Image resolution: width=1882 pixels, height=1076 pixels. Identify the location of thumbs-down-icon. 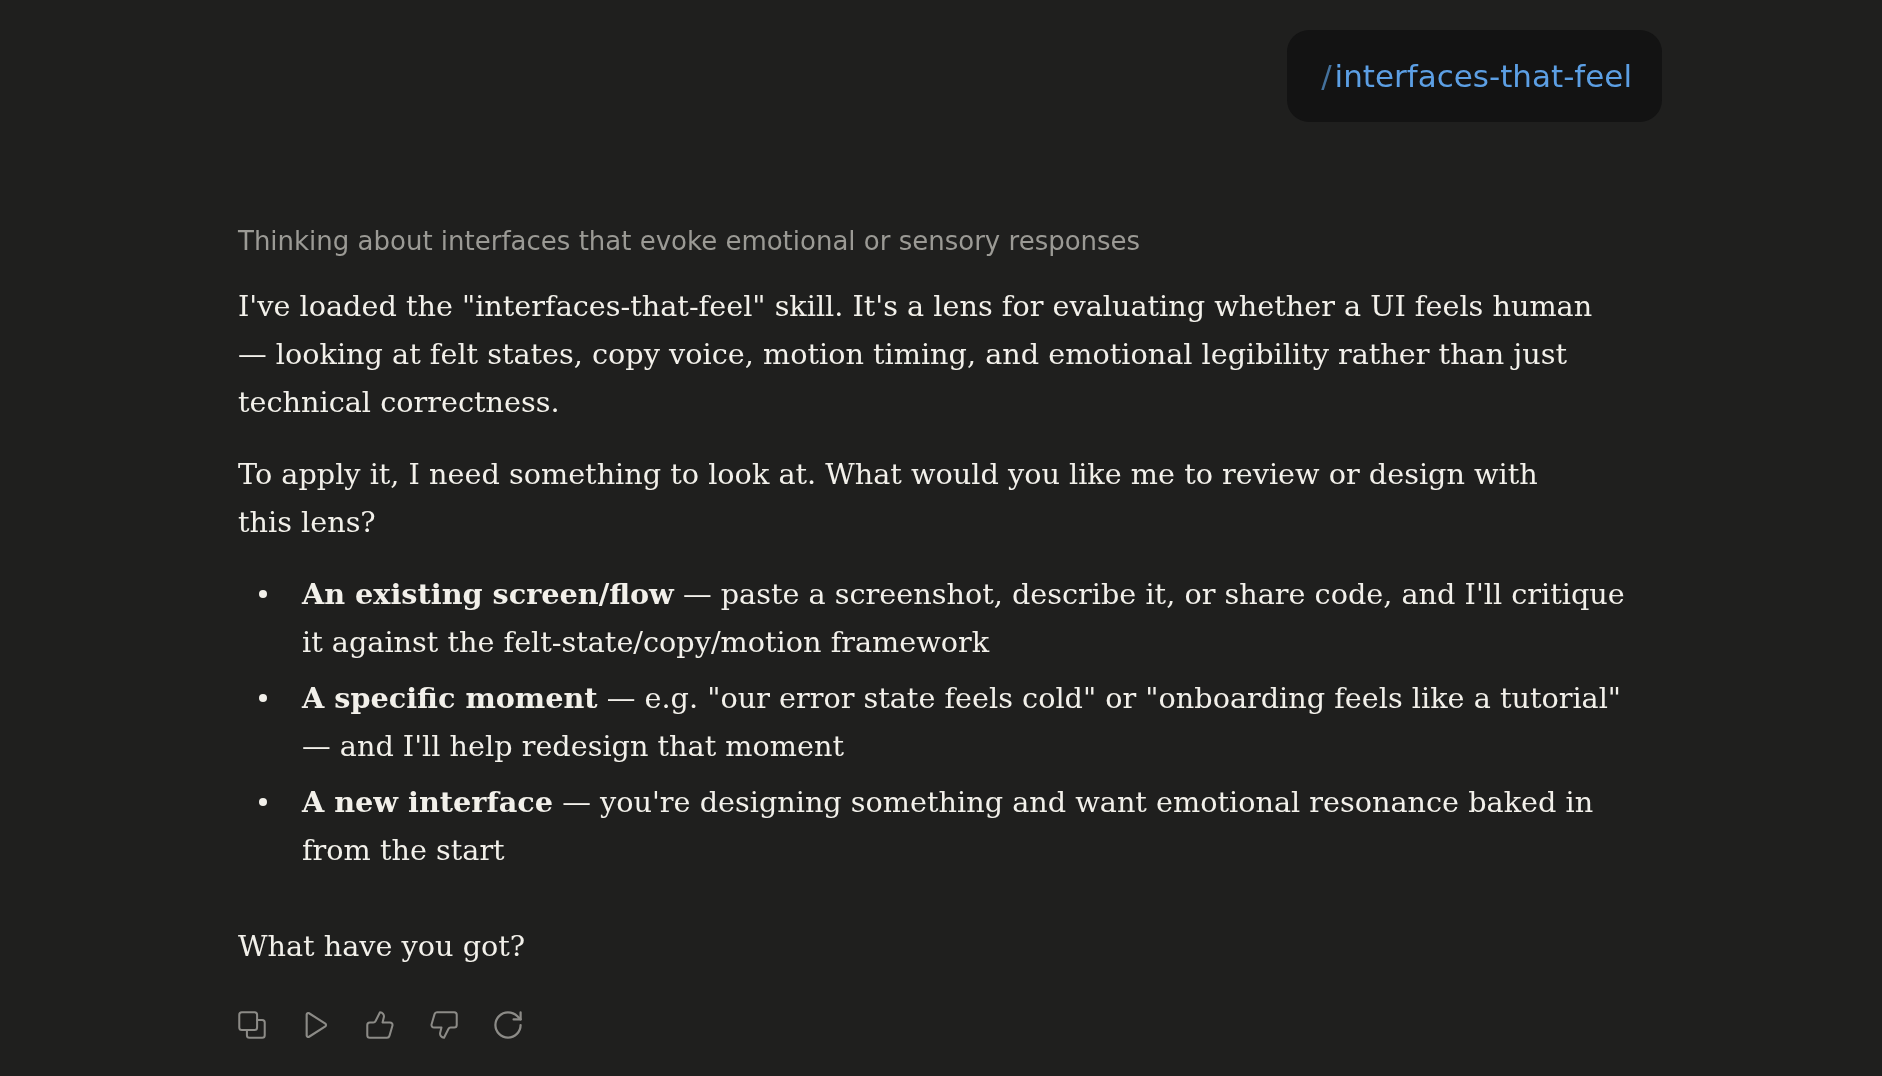
(444, 1025).